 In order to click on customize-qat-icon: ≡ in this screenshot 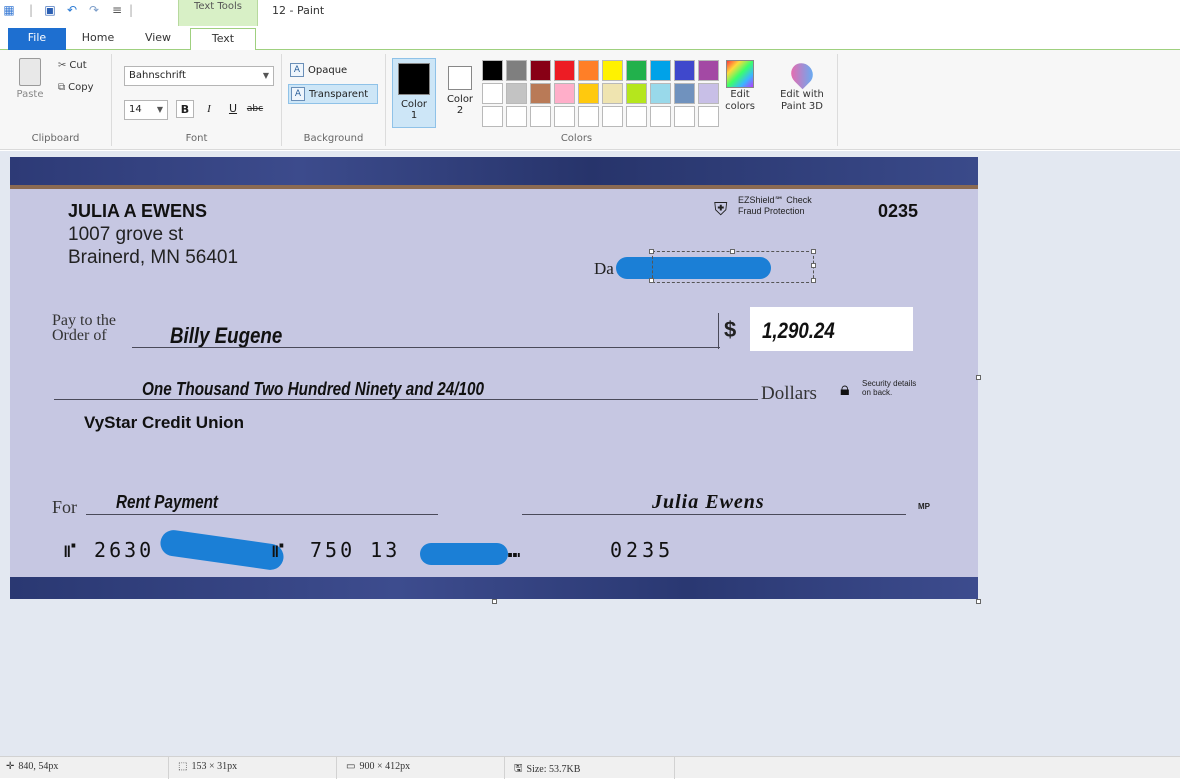, I will do `click(117, 10)`.